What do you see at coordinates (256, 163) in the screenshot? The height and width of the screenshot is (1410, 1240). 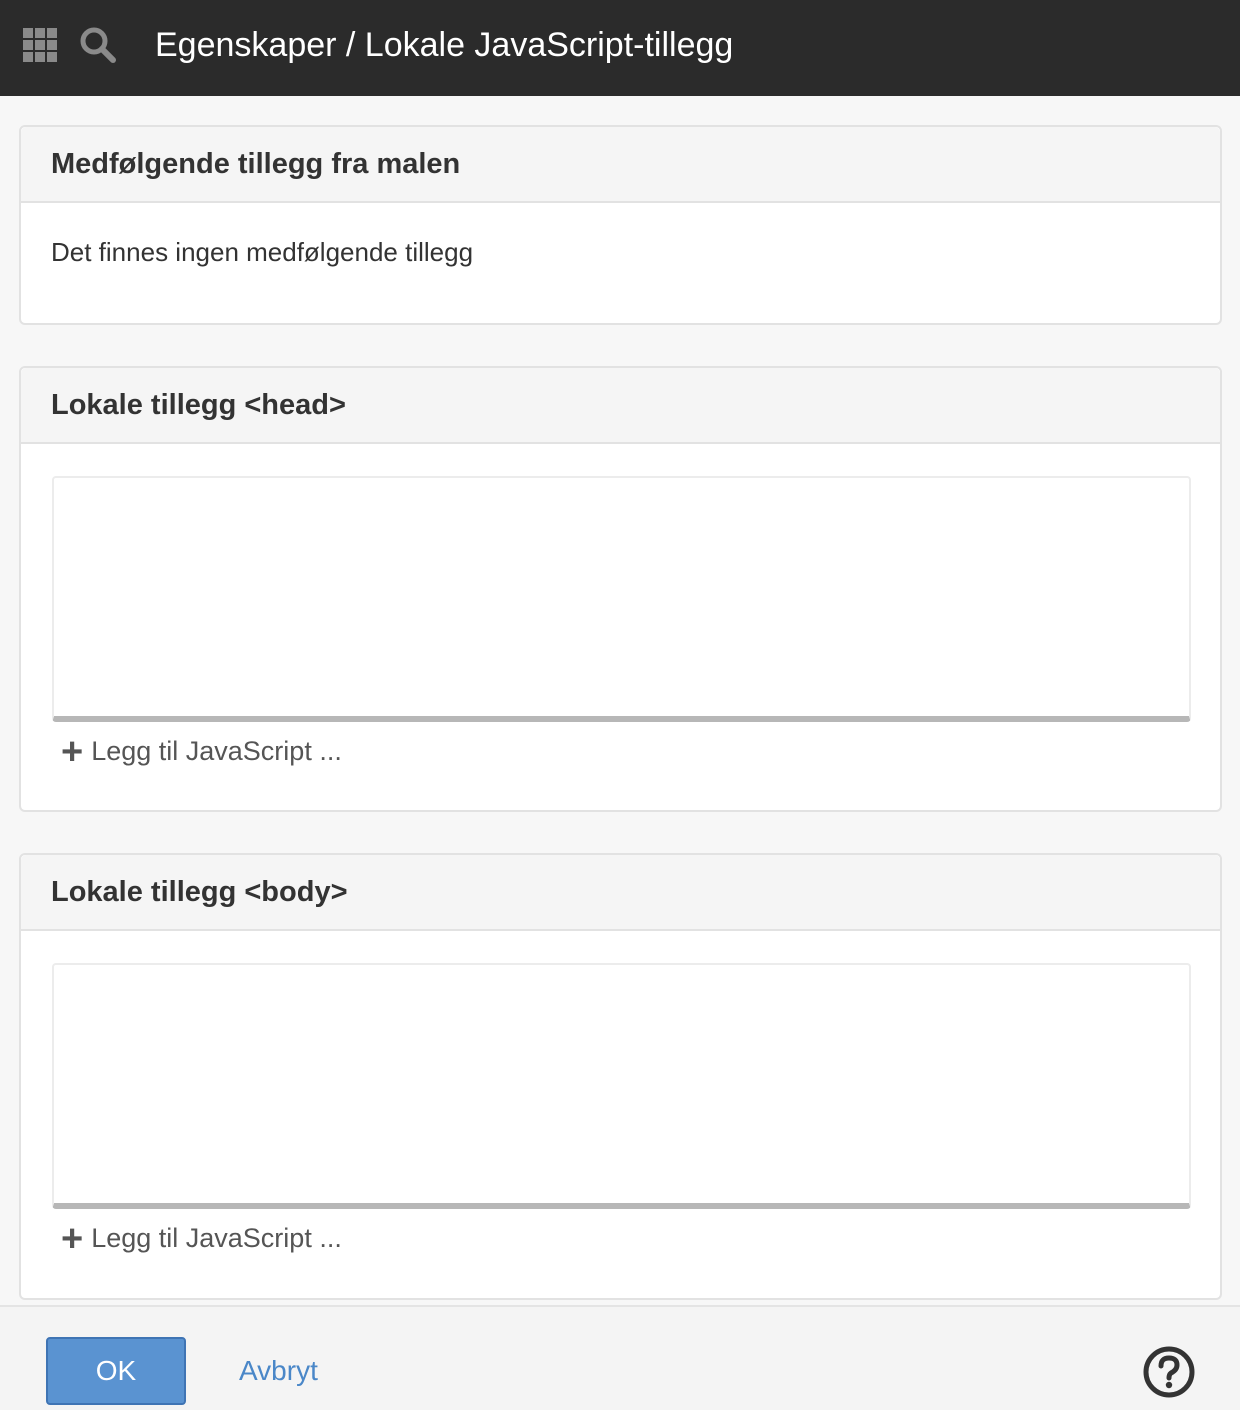 I see `panel-title: Medfølgende tillegg fra malen` at bounding box center [256, 163].